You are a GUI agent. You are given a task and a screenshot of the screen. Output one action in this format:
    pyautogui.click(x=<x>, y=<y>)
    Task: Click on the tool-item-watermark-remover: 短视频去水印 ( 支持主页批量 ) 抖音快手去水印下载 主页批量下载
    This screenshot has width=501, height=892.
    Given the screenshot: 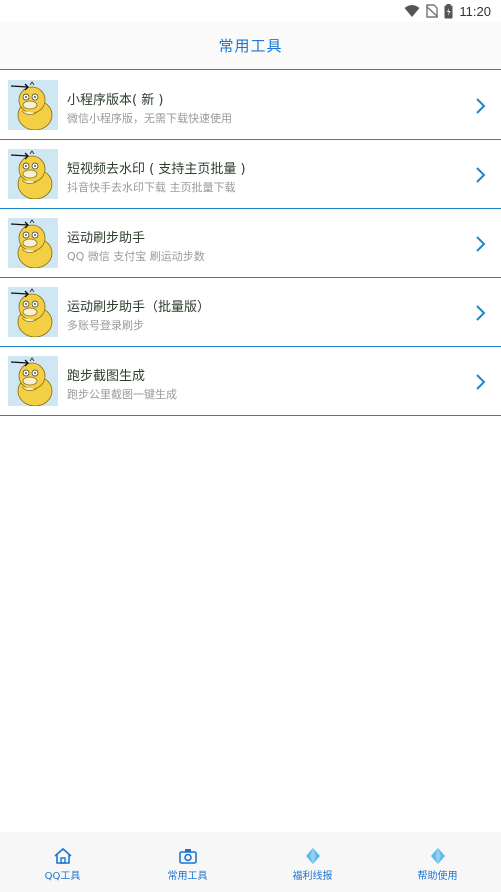 What is the action you would take?
    pyautogui.click(x=250, y=174)
    